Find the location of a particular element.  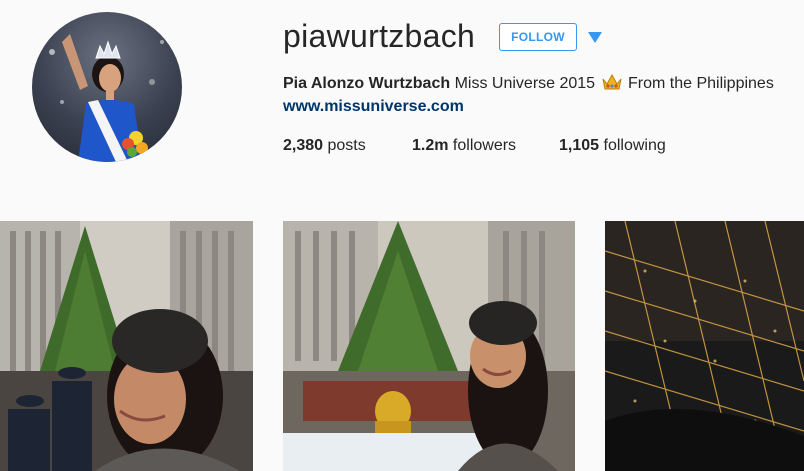

followers-number: 1.2m is located at coordinates (430, 145).